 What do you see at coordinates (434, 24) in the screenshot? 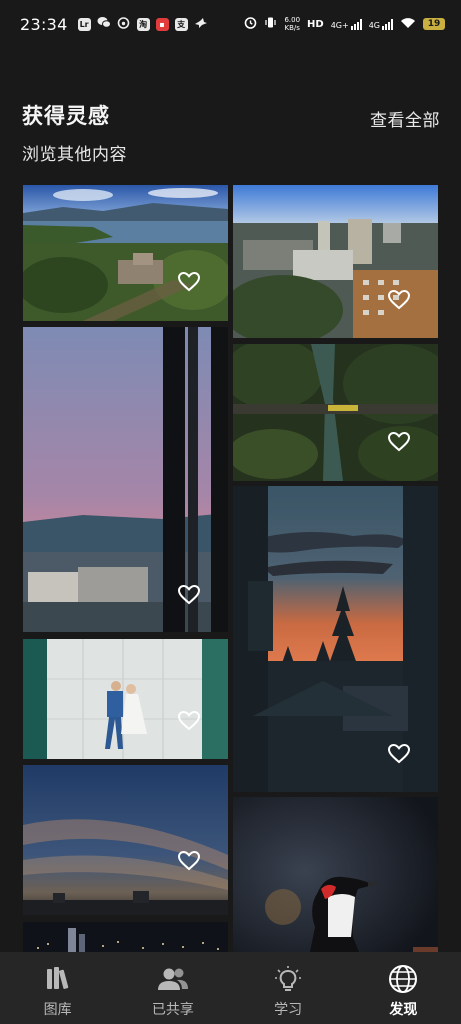
I see `battery-indicator: 19` at bounding box center [434, 24].